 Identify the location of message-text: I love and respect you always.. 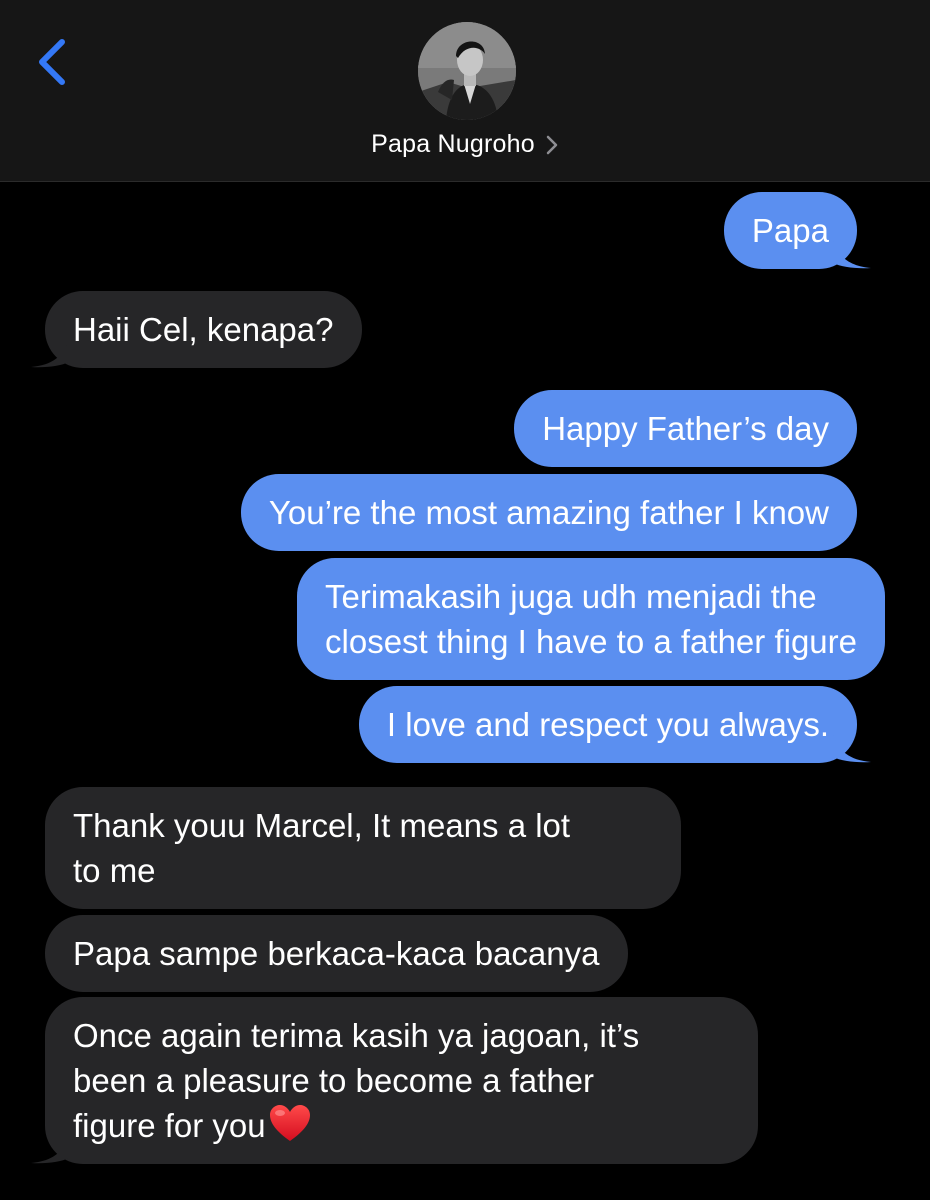
(607, 724).